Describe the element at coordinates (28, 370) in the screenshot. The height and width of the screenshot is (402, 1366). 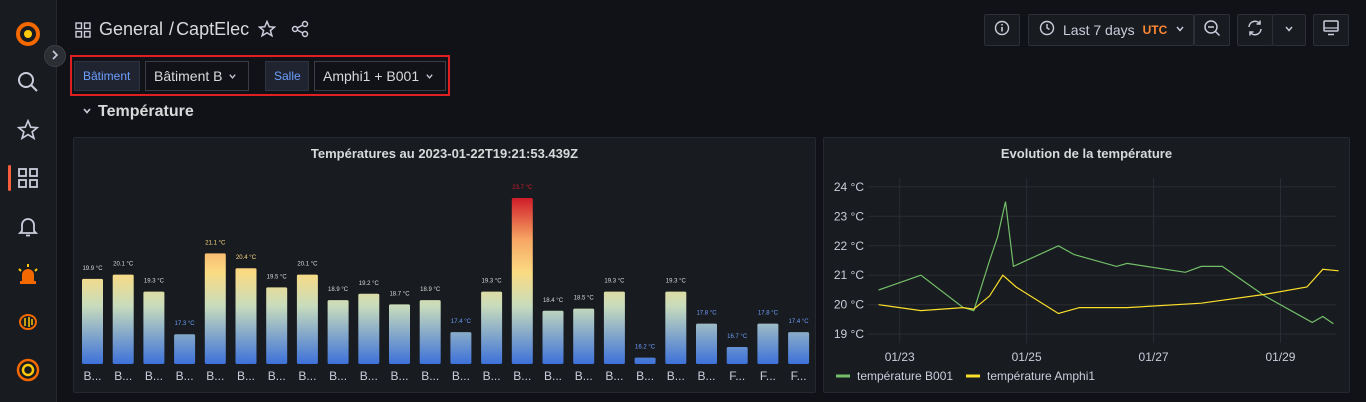
I see `oncall-icon` at that location.